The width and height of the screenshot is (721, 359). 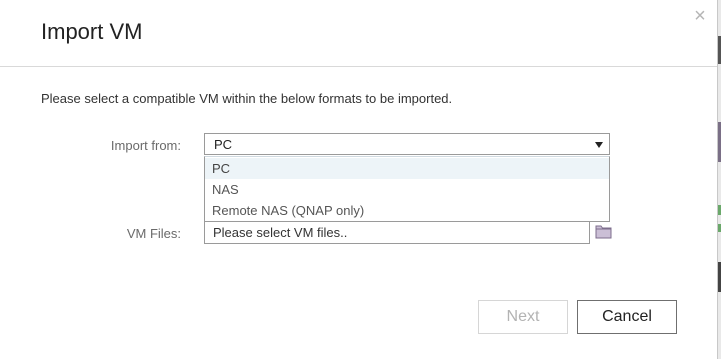 I want to click on vm-files-placeholder: Please select VM files.., so click(x=280, y=232).